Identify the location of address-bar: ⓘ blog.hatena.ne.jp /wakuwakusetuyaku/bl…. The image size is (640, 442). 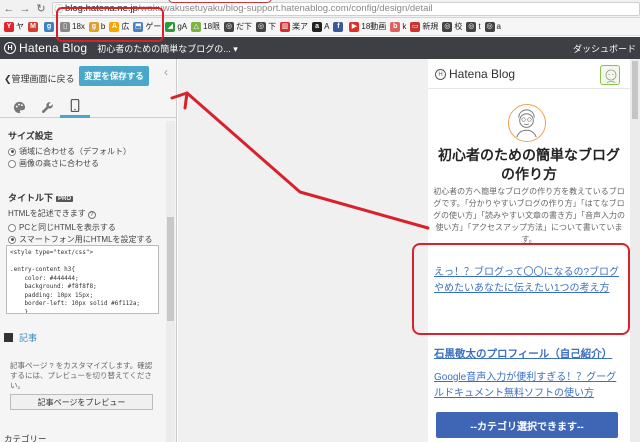
(346, 8).